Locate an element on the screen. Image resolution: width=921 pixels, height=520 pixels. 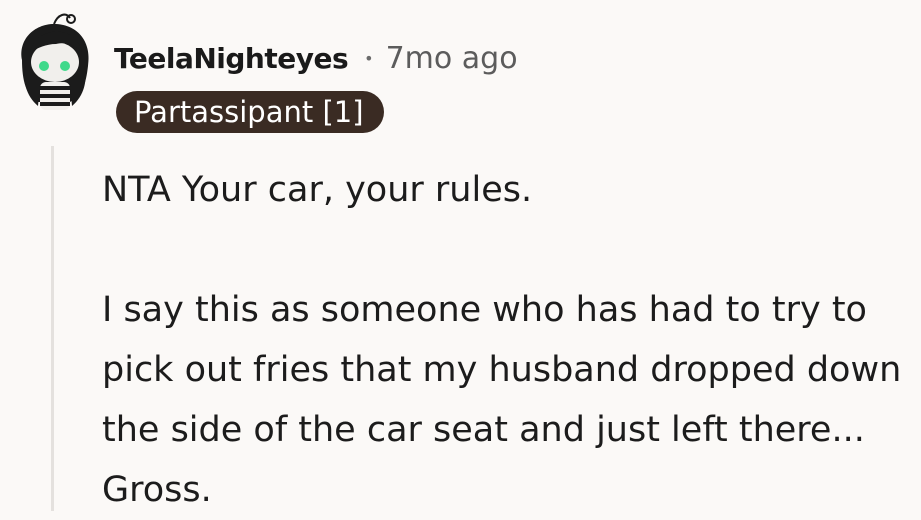
user-flair-badge: Partassipant [1] is located at coordinates (250, 112).